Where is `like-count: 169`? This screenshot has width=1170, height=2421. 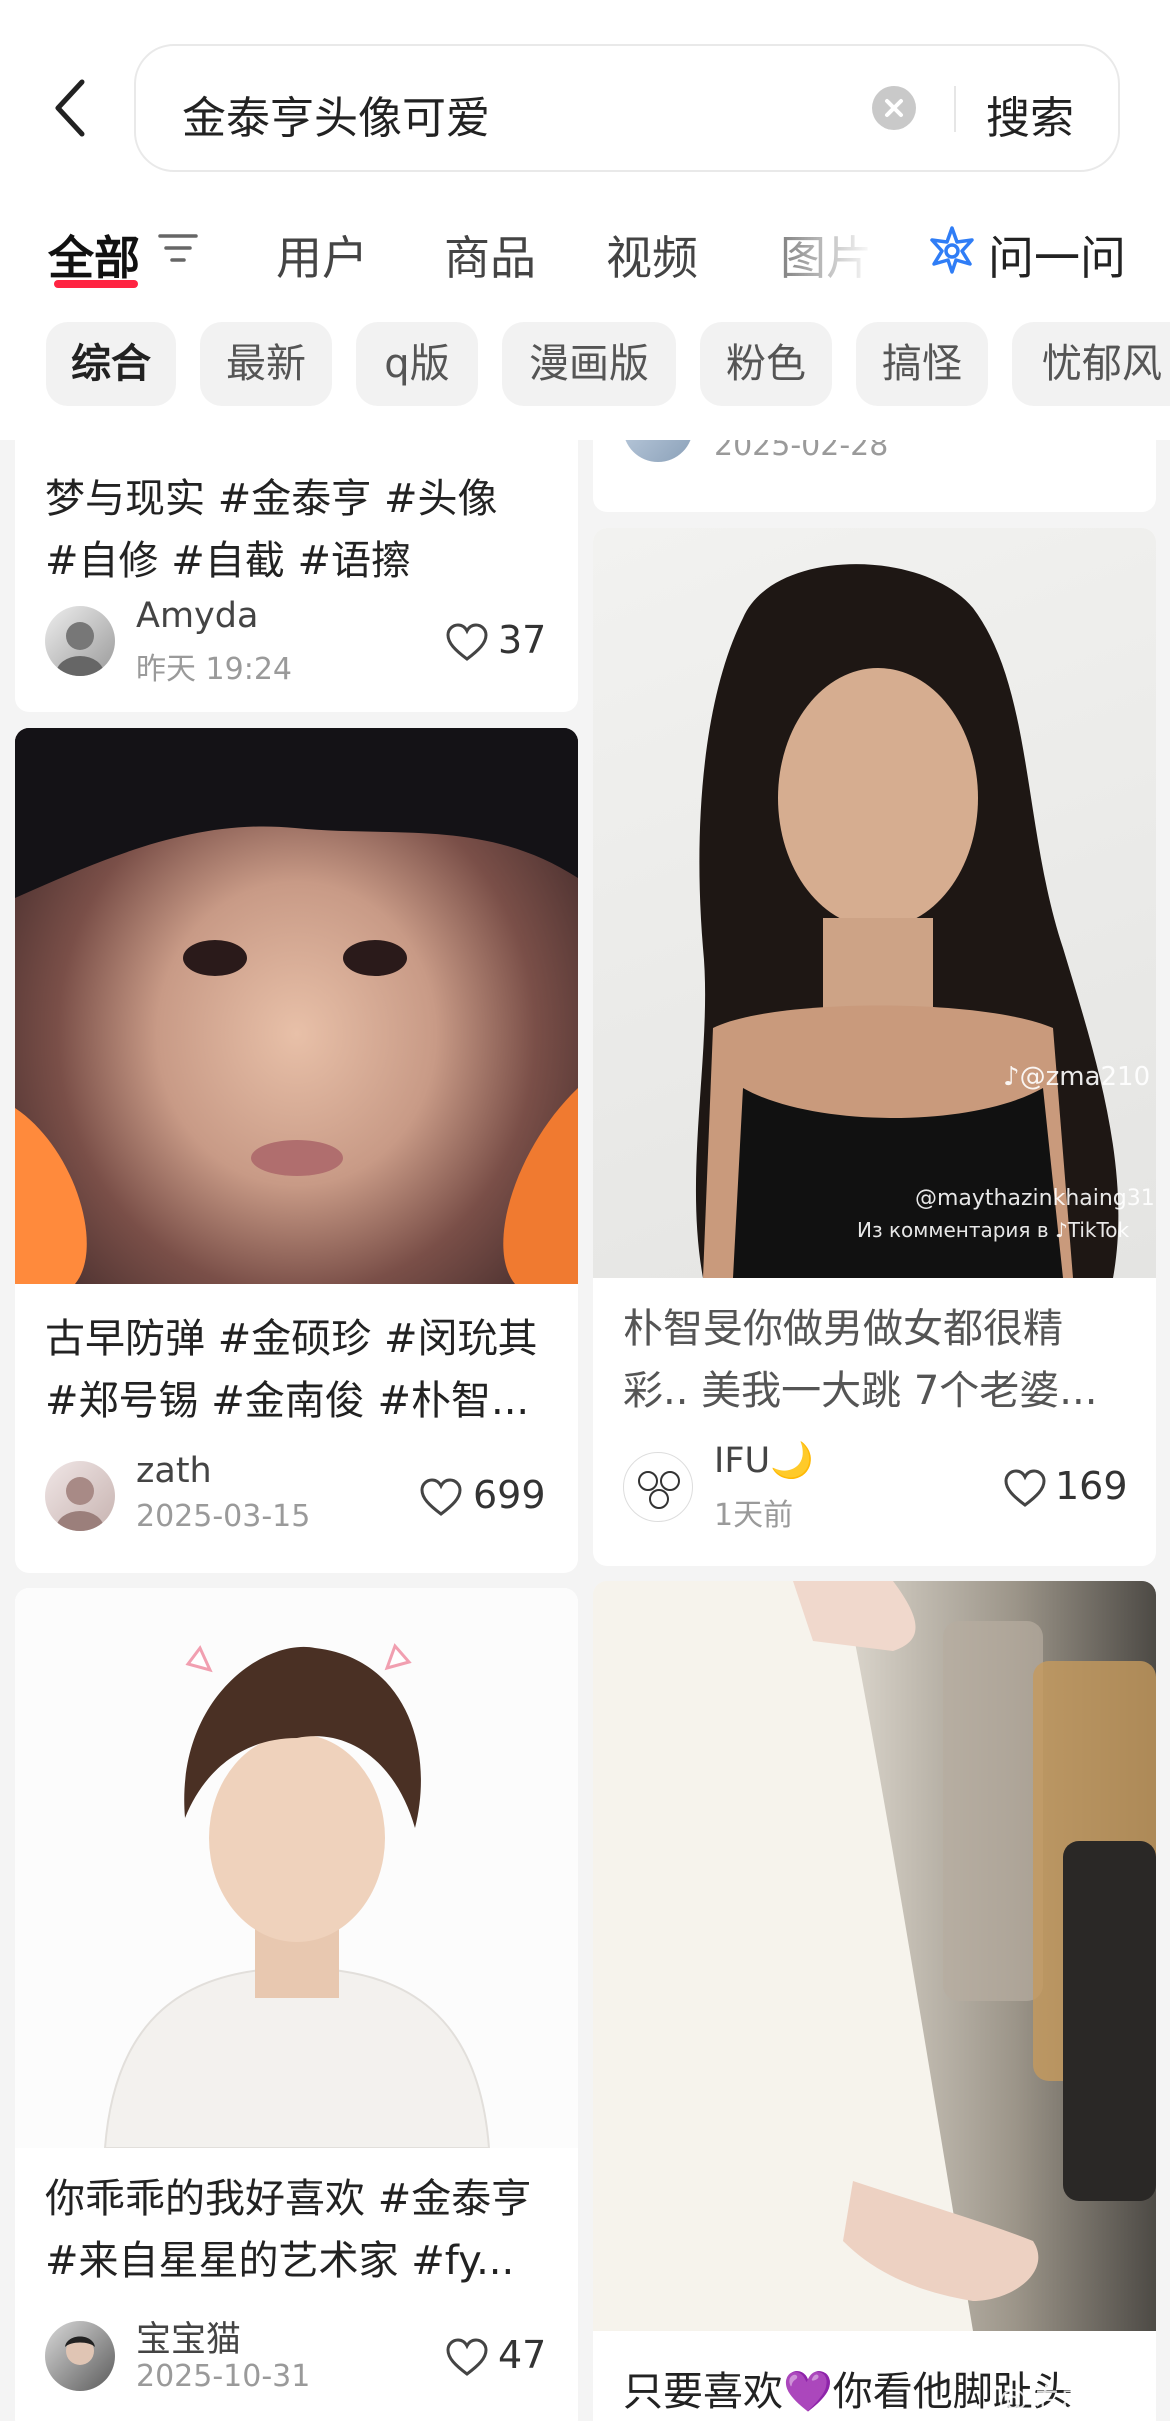 like-count: 169 is located at coordinates (1091, 1486).